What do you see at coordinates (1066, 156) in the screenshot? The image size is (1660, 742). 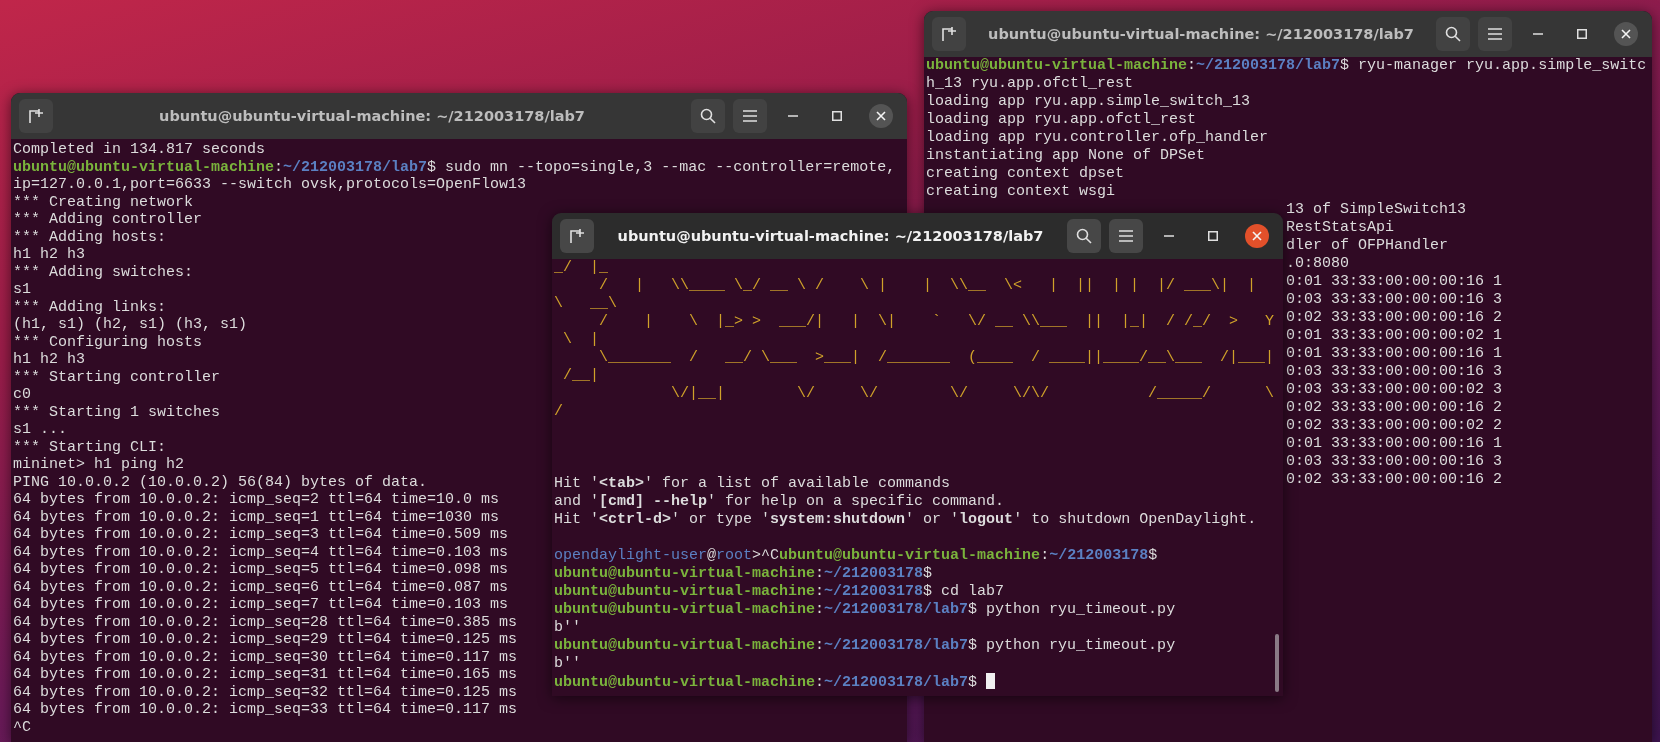 I see `terminal-line: instantiating app None of DPSet` at bounding box center [1066, 156].